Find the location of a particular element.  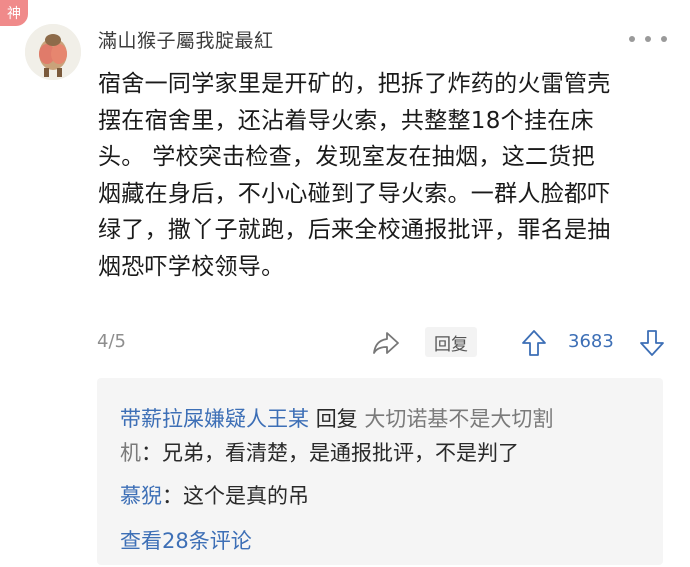

reply-text: ：这个是真的吊 is located at coordinates (235, 496).